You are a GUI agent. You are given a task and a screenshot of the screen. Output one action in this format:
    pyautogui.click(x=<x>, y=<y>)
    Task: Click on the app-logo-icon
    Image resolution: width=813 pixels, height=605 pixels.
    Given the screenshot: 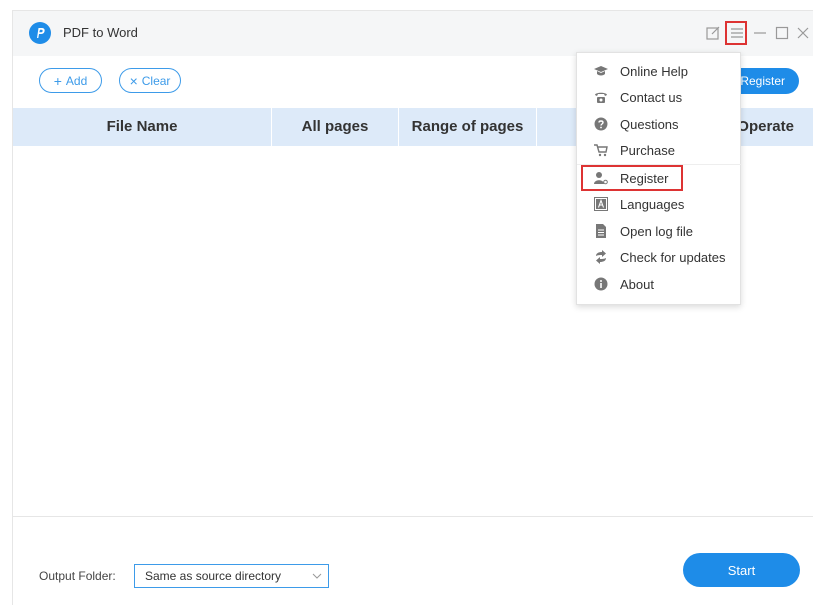 What is the action you would take?
    pyautogui.click(x=40, y=33)
    